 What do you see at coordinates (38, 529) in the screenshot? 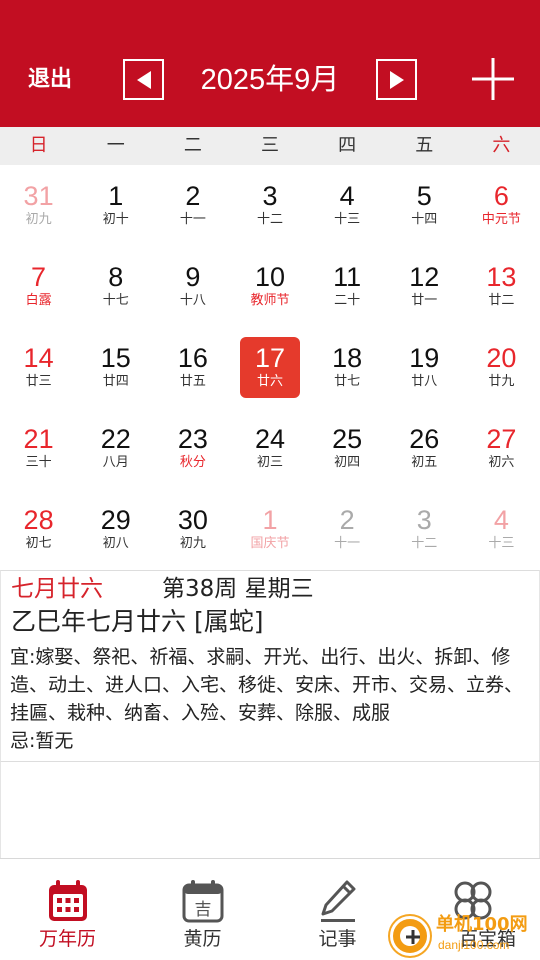
I see `day-cell: 28 初七` at bounding box center [38, 529].